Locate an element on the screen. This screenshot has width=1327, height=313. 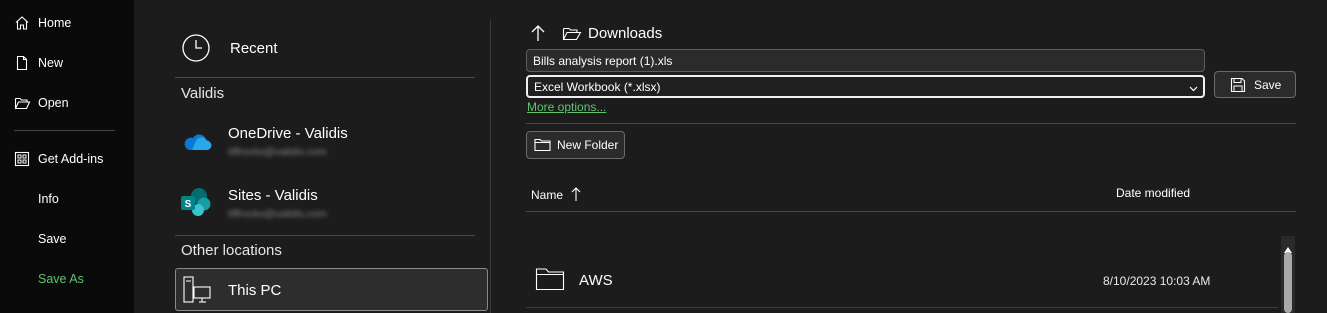
column-header-name: Name is located at coordinates (556, 195).